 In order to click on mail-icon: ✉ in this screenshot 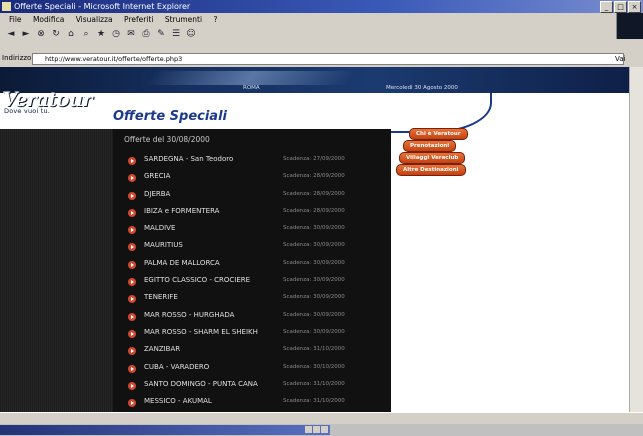, I will do `click(131, 34)`.